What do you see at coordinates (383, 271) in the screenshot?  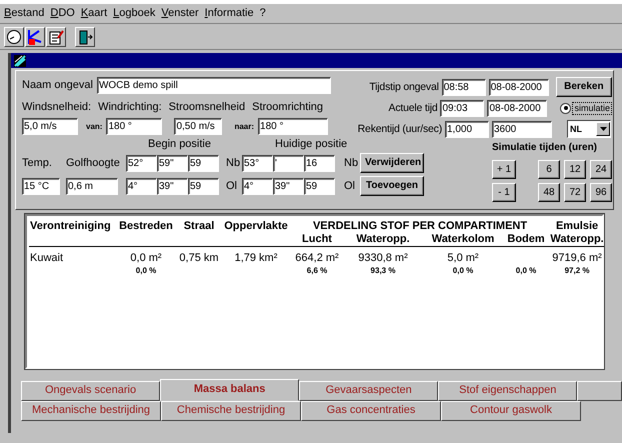 I see `percent-cell-text: 93,3 %` at bounding box center [383, 271].